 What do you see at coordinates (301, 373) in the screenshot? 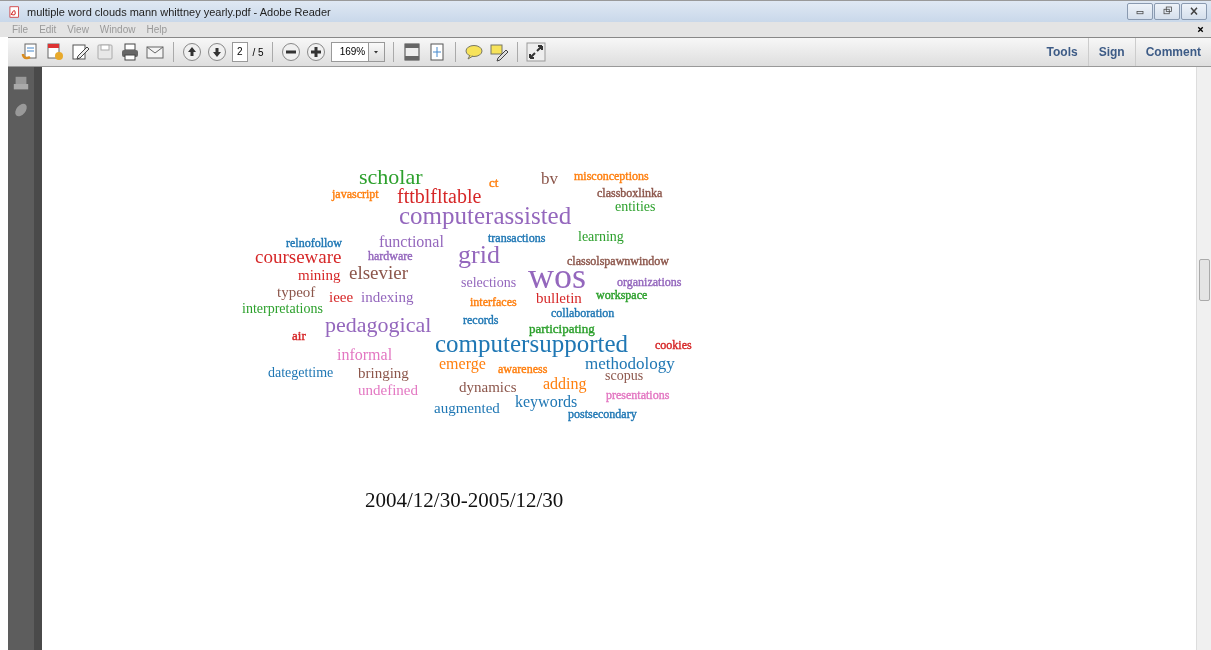
I see `cloud-word: dategettime` at bounding box center [301, 373].